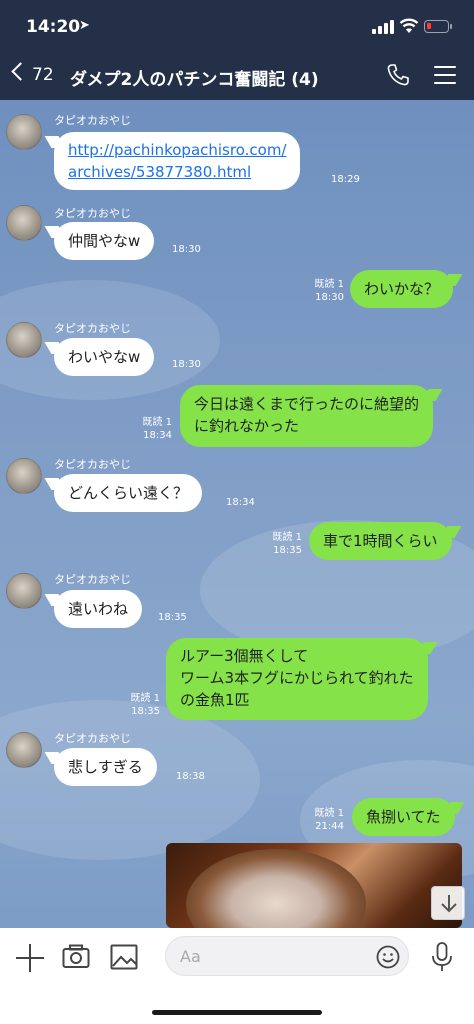 The image size is (474, 1024). Describe the element at coordinates (438, 26) in the screenshot. I see `battery-icon` at that location.